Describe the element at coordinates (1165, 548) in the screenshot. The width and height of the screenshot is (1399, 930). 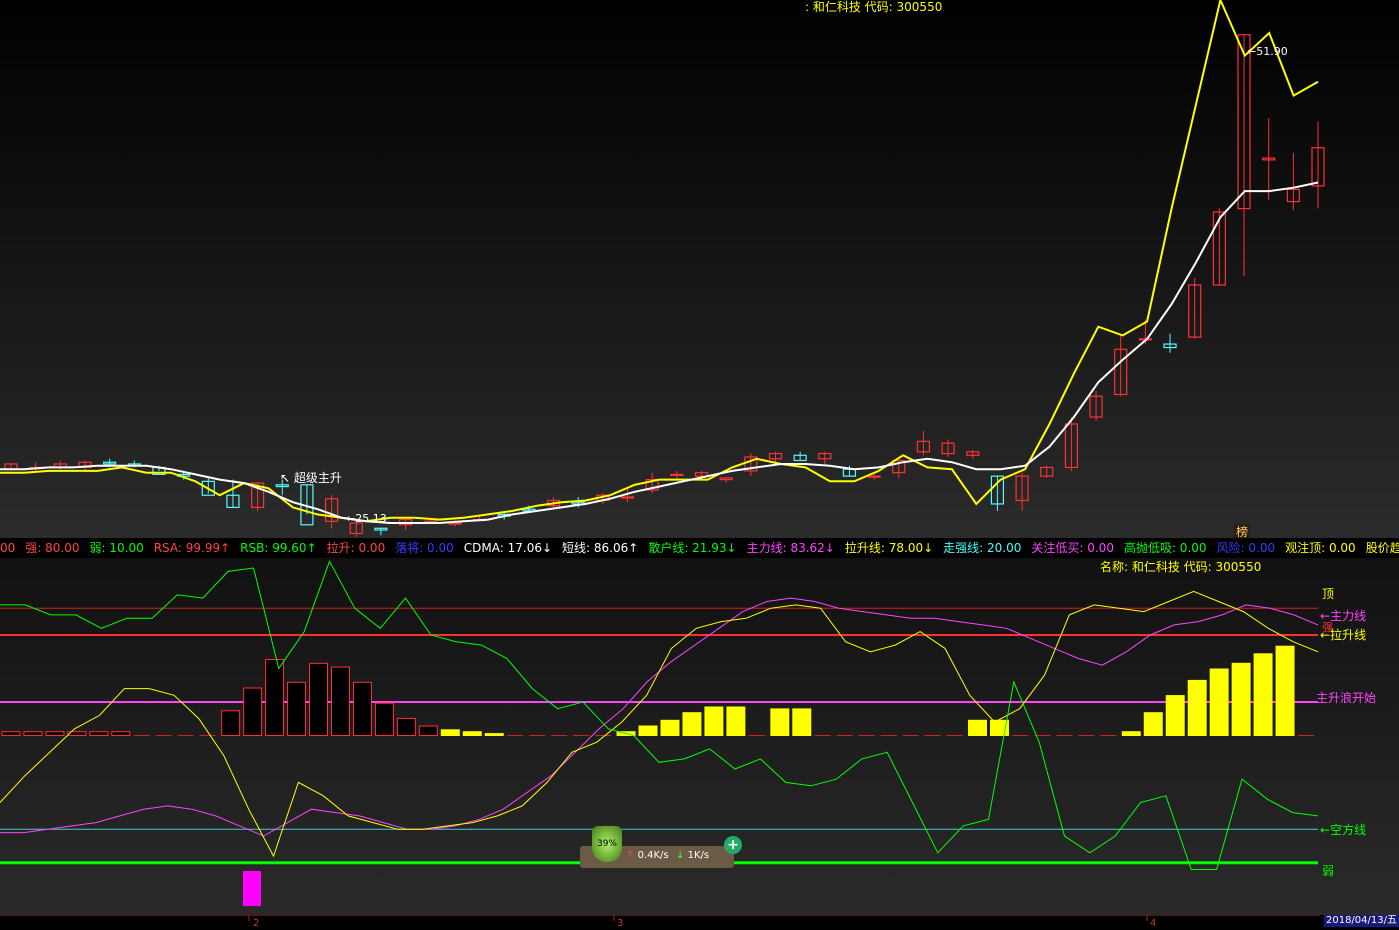
I see `indicator-item-14: 高抛低吸: 0.00` at that location.